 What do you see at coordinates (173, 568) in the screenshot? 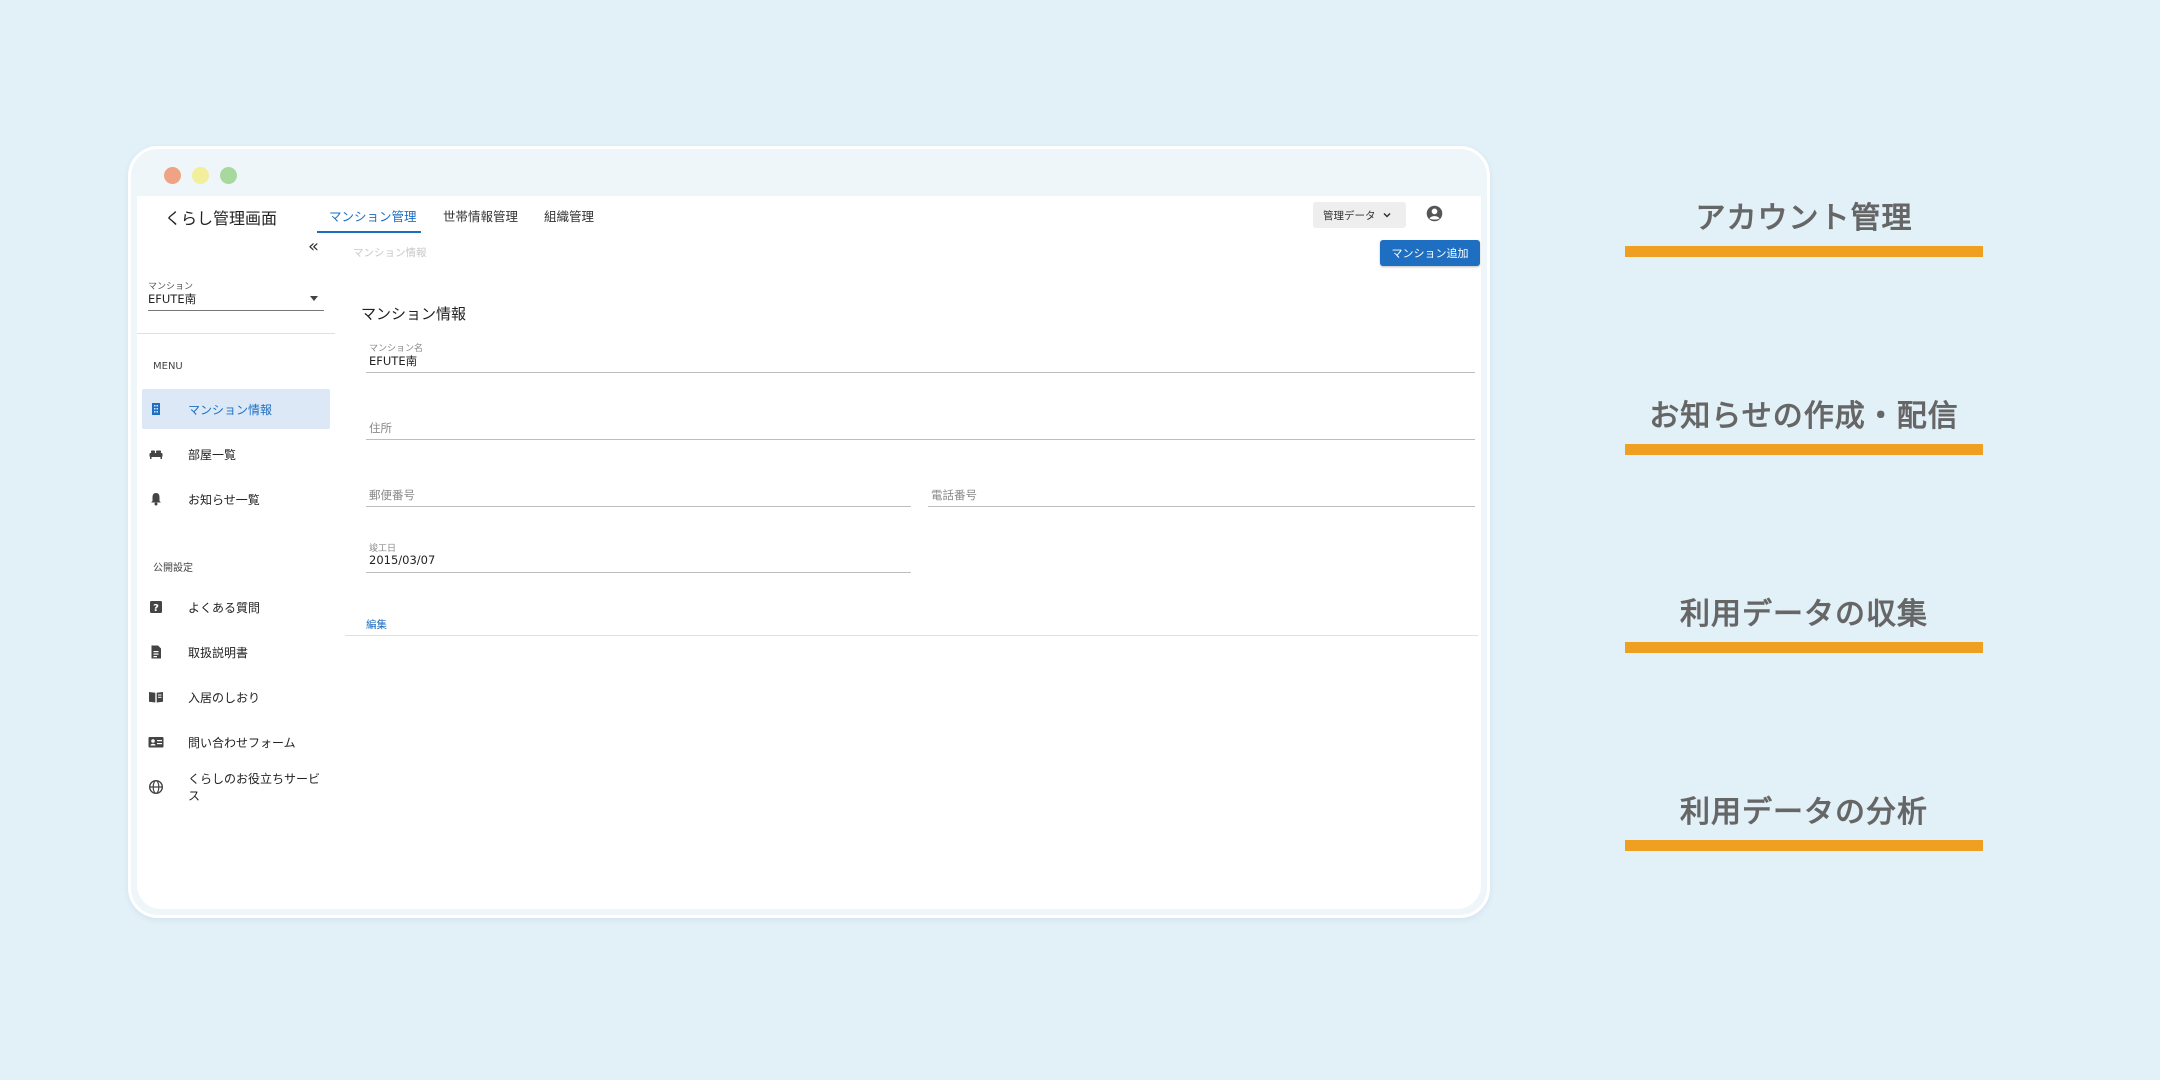
I see `public-settings-section-label: 公開設定` at bounding box center [173, 568].